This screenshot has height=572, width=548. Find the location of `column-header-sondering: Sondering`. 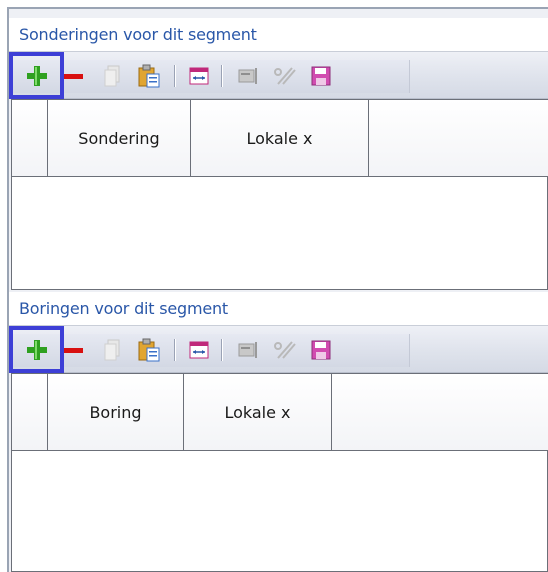

column-header-sondering: Sondering is located at coordinates (119, 138).